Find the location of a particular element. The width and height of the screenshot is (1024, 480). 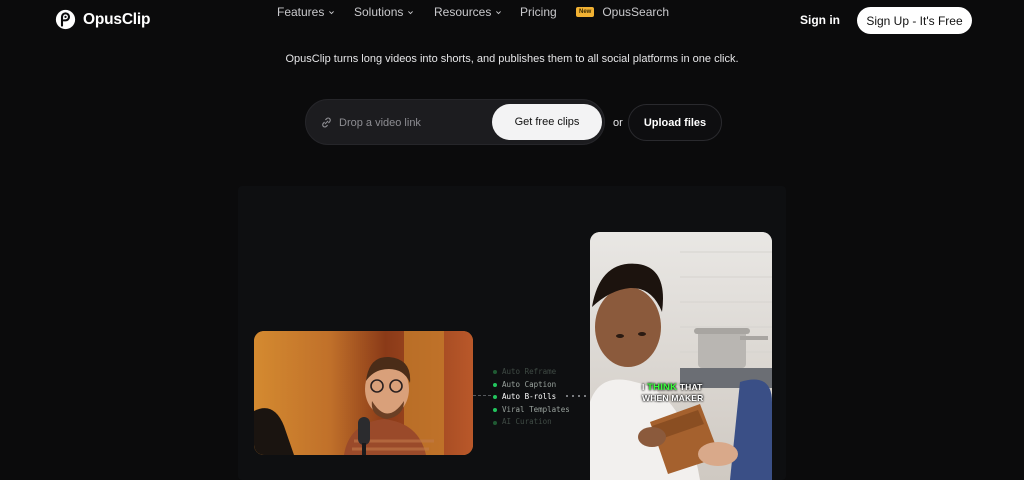

nav-opussearch: New OpusSearch is located at coordinates (622, 12).